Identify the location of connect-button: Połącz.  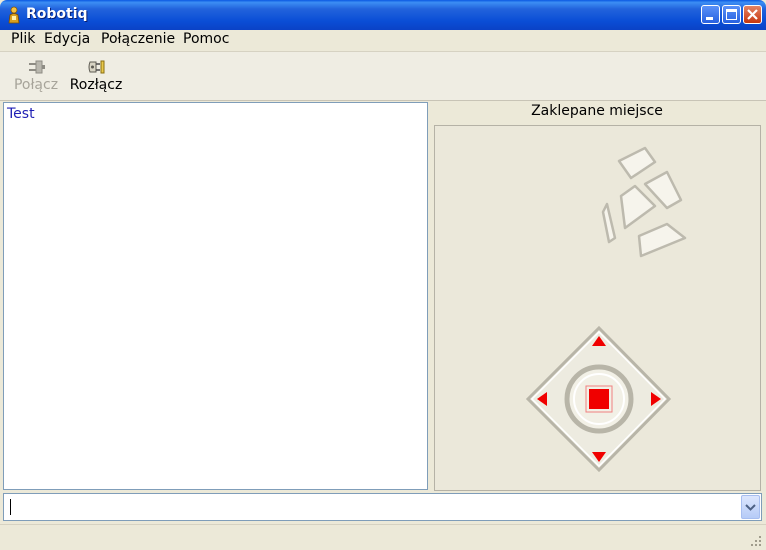
(36, 76).